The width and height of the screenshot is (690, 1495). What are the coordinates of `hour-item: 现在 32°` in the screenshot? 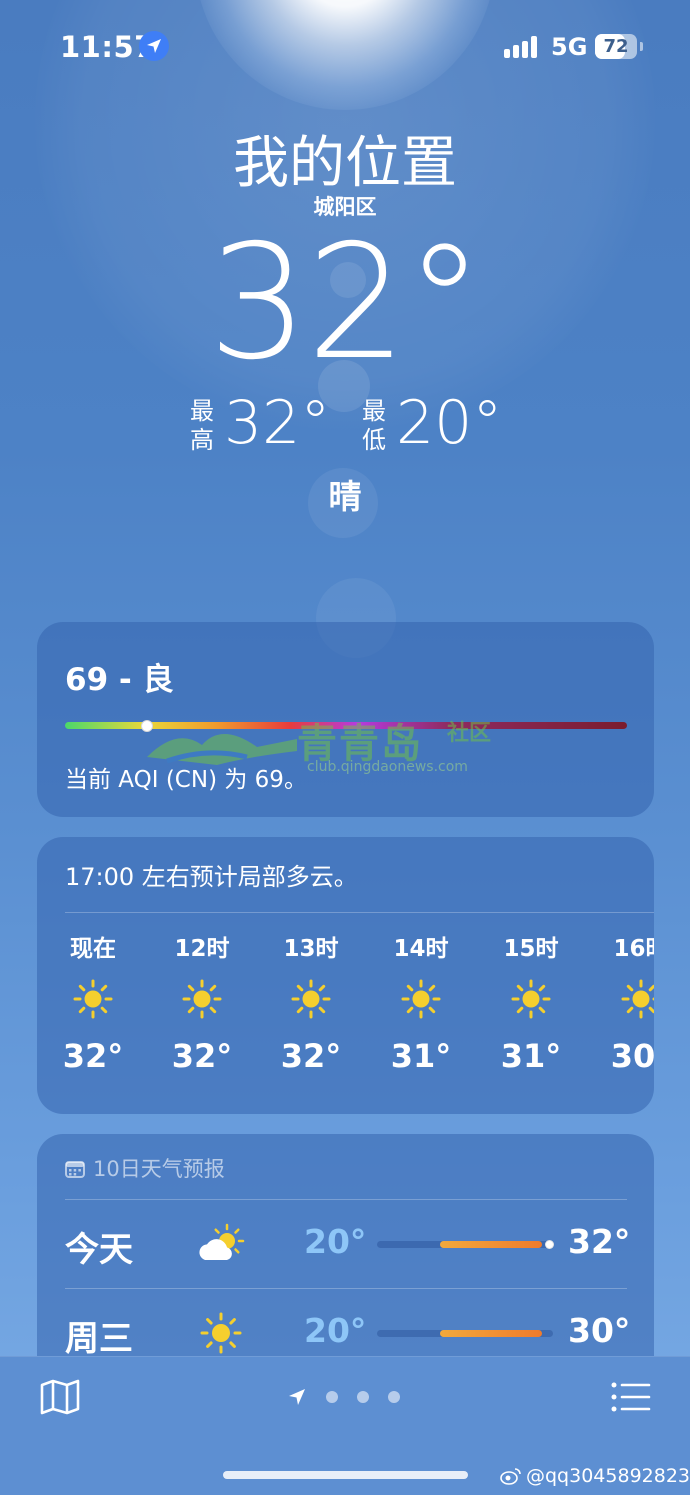 It's located at (93, 1002).